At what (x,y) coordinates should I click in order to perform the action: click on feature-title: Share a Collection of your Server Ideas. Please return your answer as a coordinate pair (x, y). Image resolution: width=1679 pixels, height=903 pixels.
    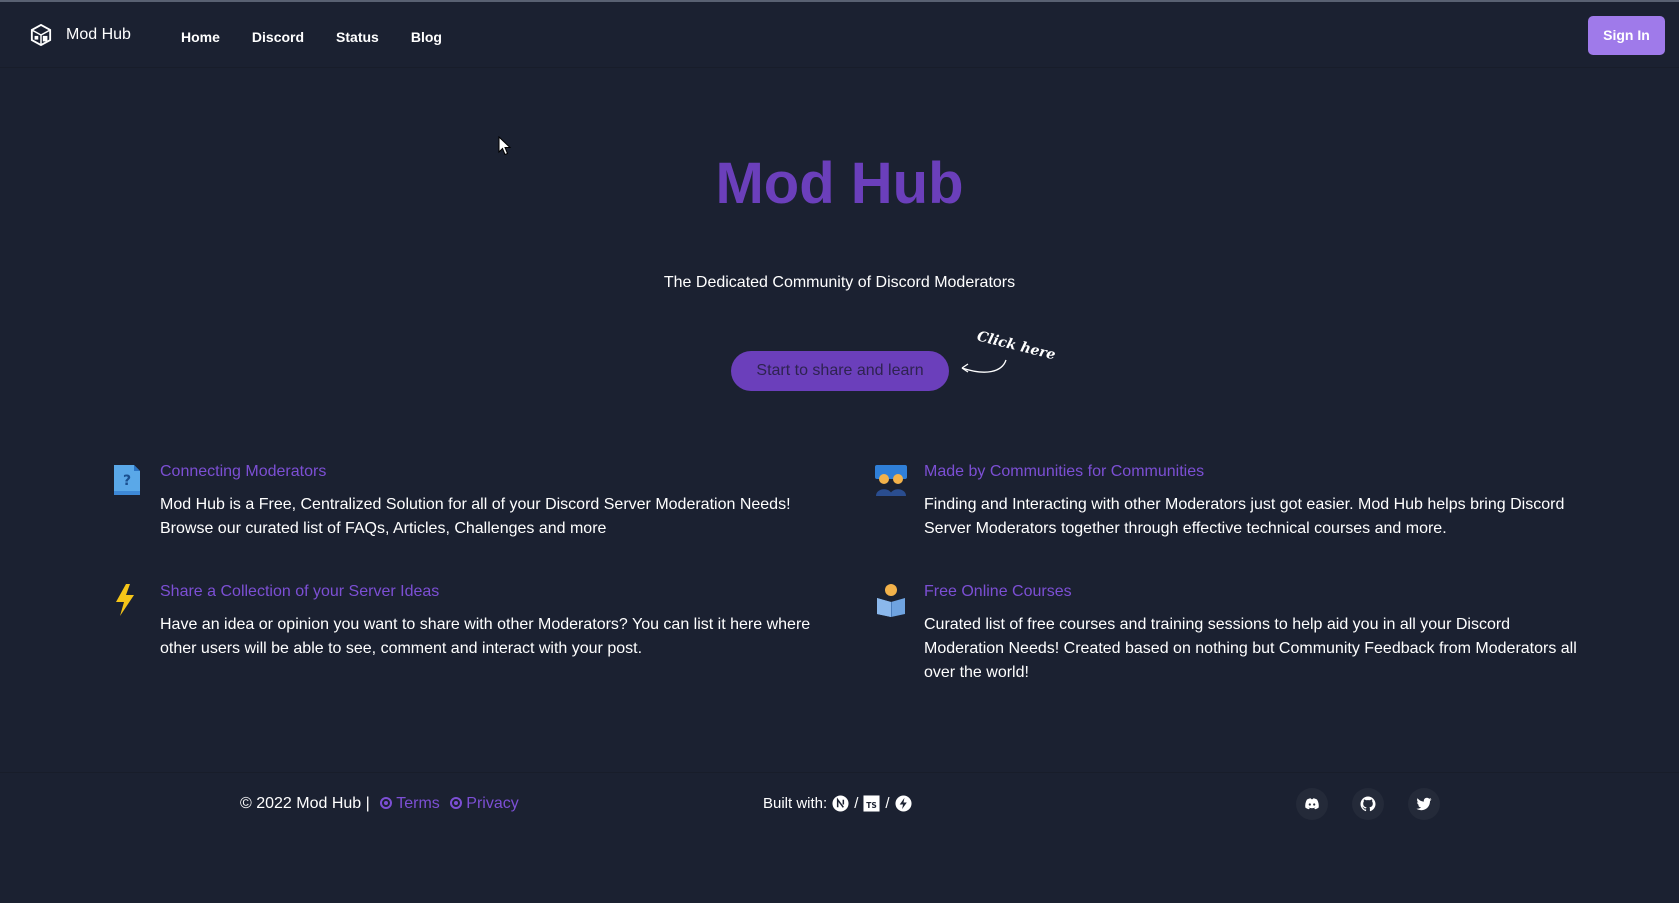
    Looking at the image, I should click on (300, 591).